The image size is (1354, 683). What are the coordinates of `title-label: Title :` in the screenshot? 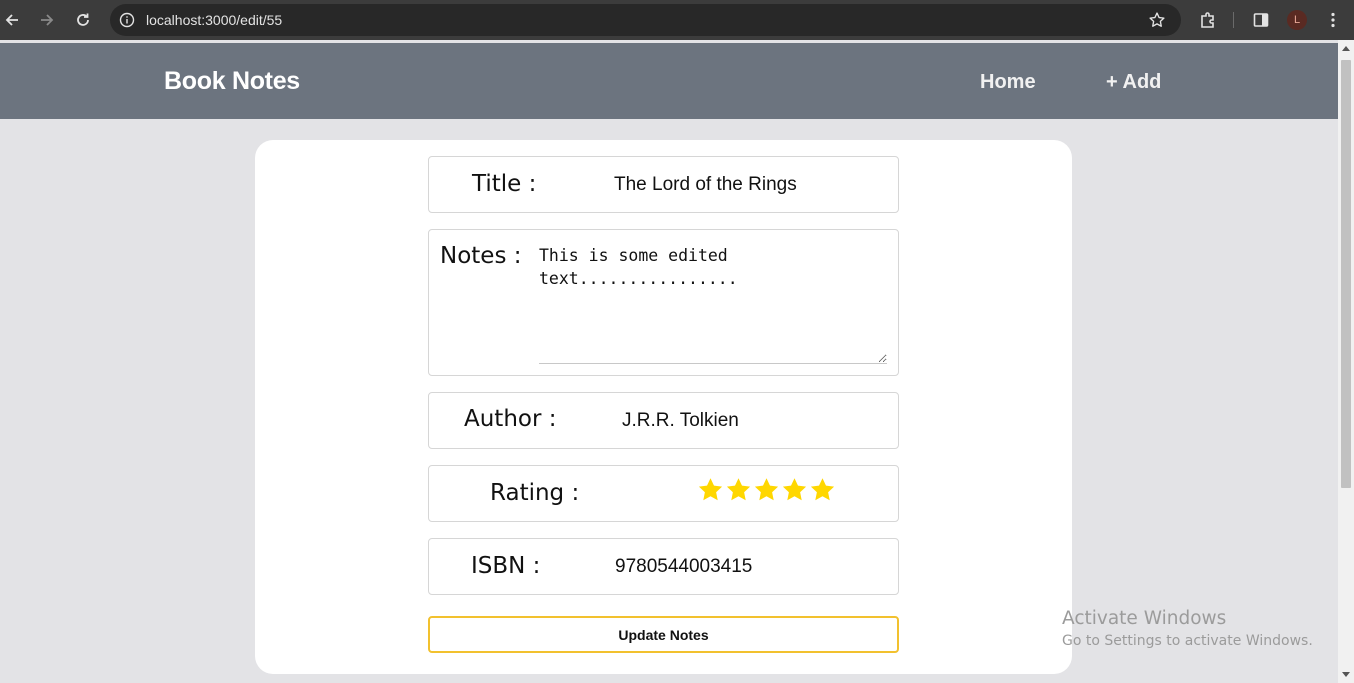 It's located at (504, 184).